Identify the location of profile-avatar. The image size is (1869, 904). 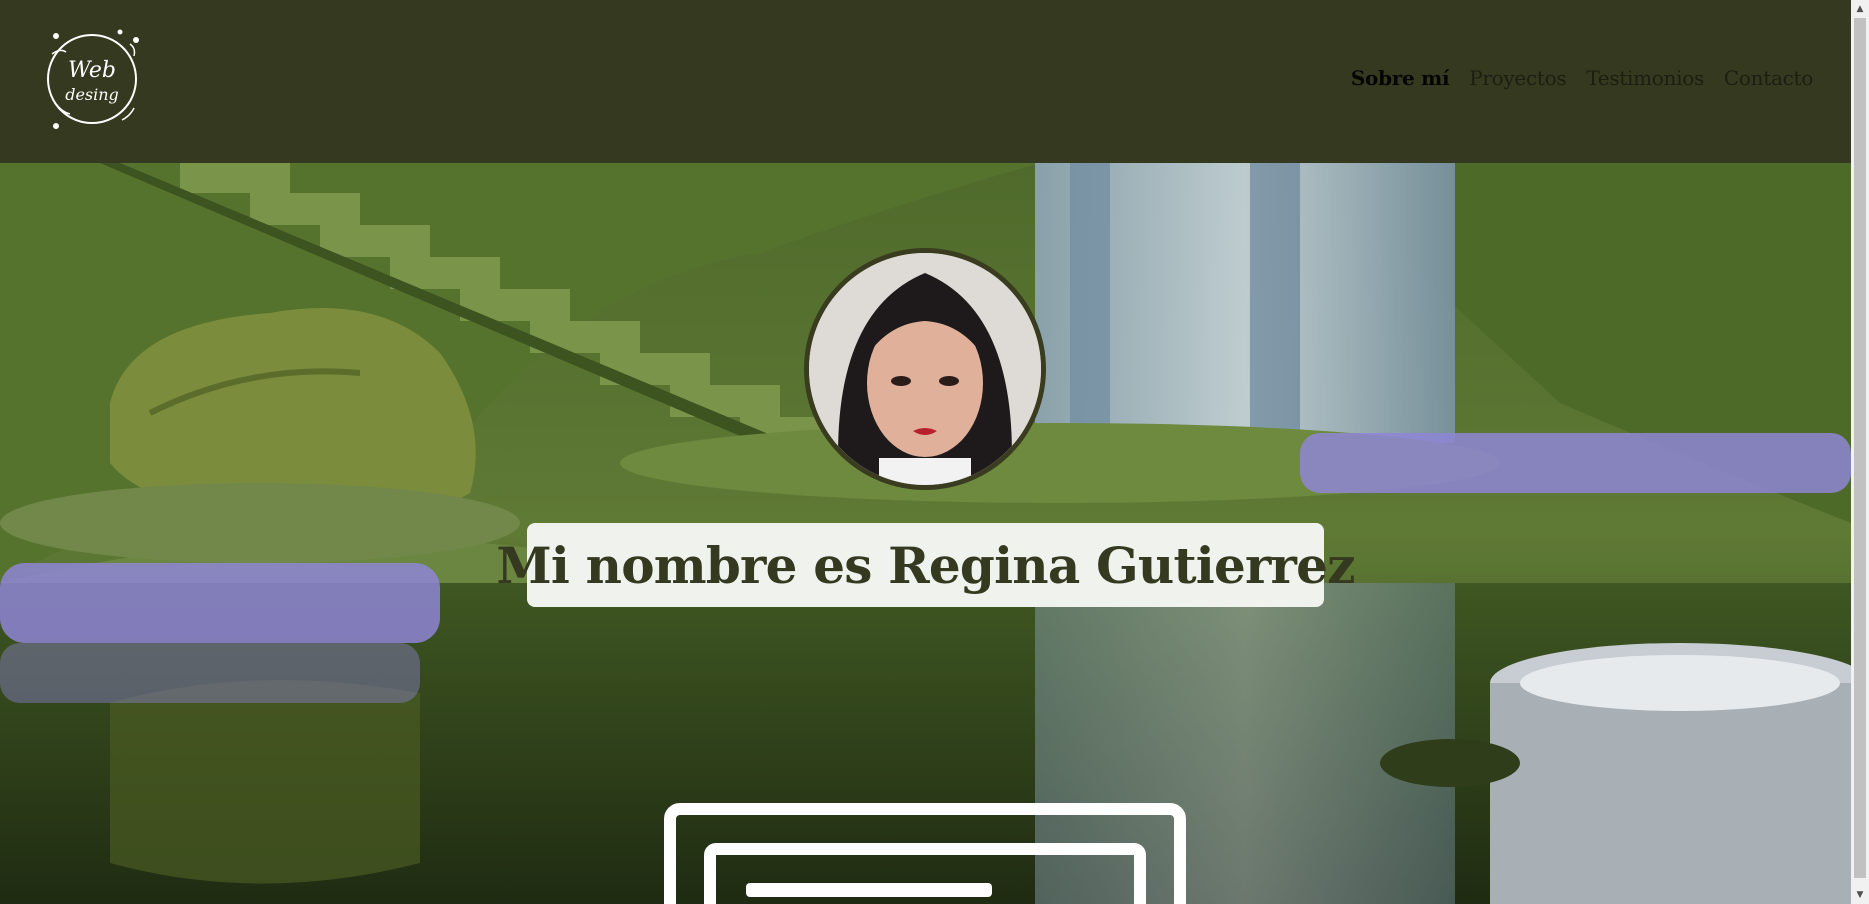
(925, 369).